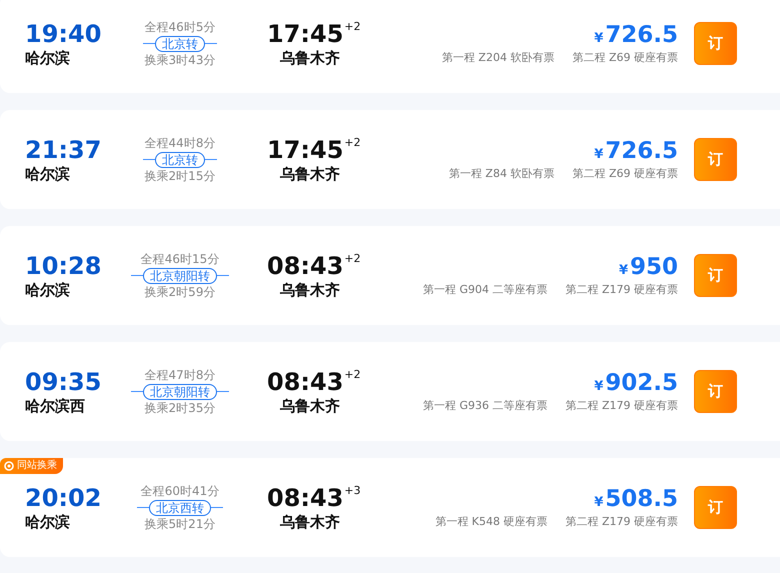  What do you see at coordinates (180, 143) in the screenshot?
I see `total-duration: 全程44时8分` at bounding box center [180, 143].